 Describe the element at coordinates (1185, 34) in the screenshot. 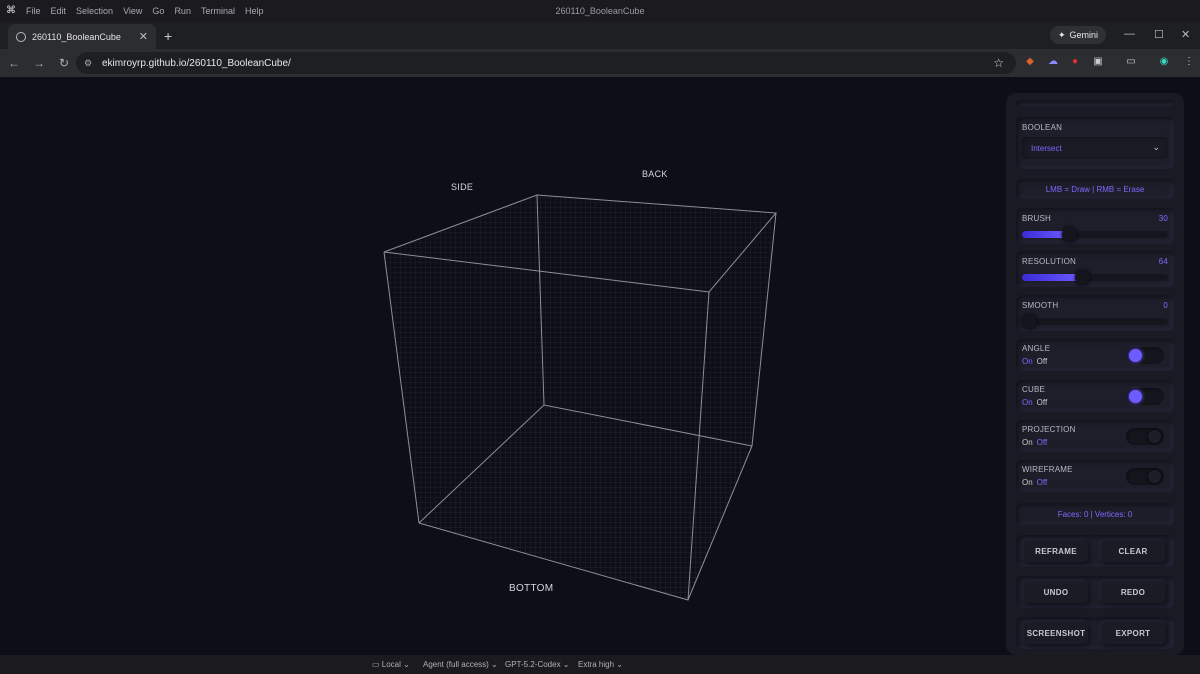

I see `close-window-icon: ✕` at that location.